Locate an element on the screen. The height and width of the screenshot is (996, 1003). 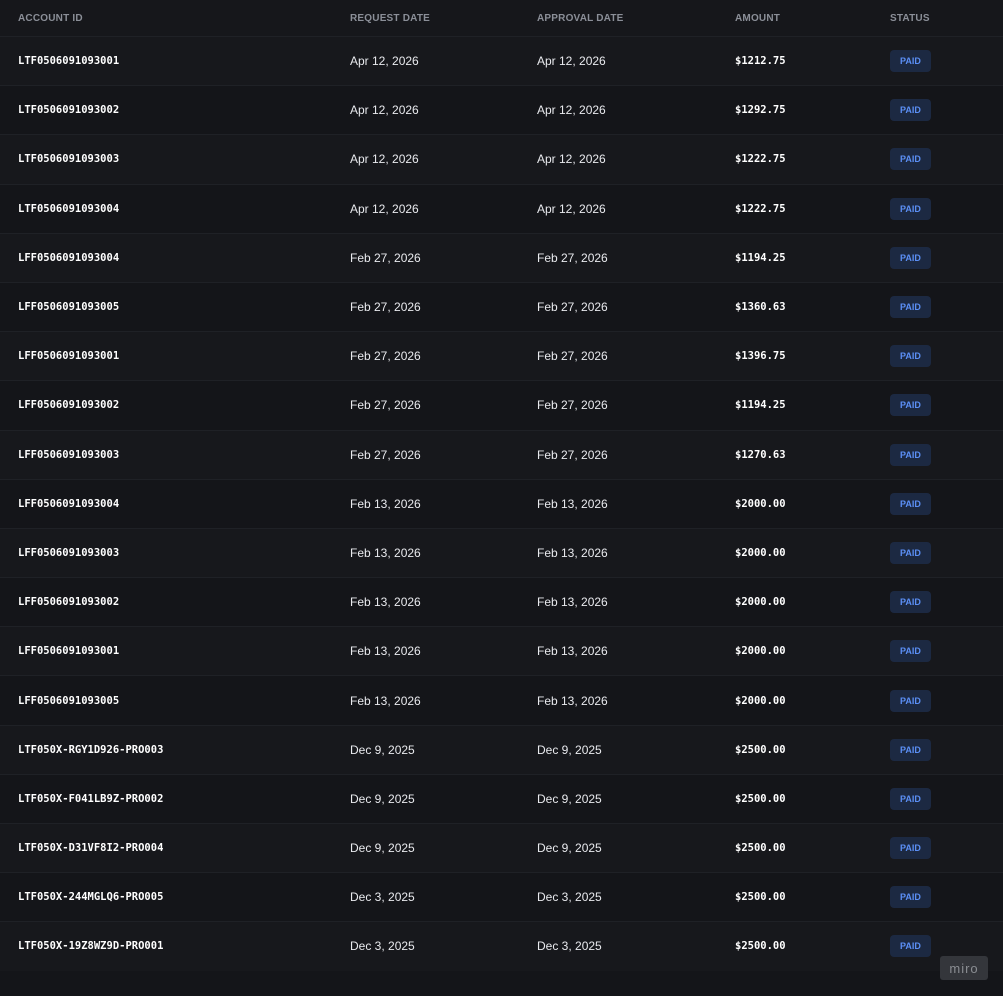
amount: $1222.75 is located at coordinates (760, 208).